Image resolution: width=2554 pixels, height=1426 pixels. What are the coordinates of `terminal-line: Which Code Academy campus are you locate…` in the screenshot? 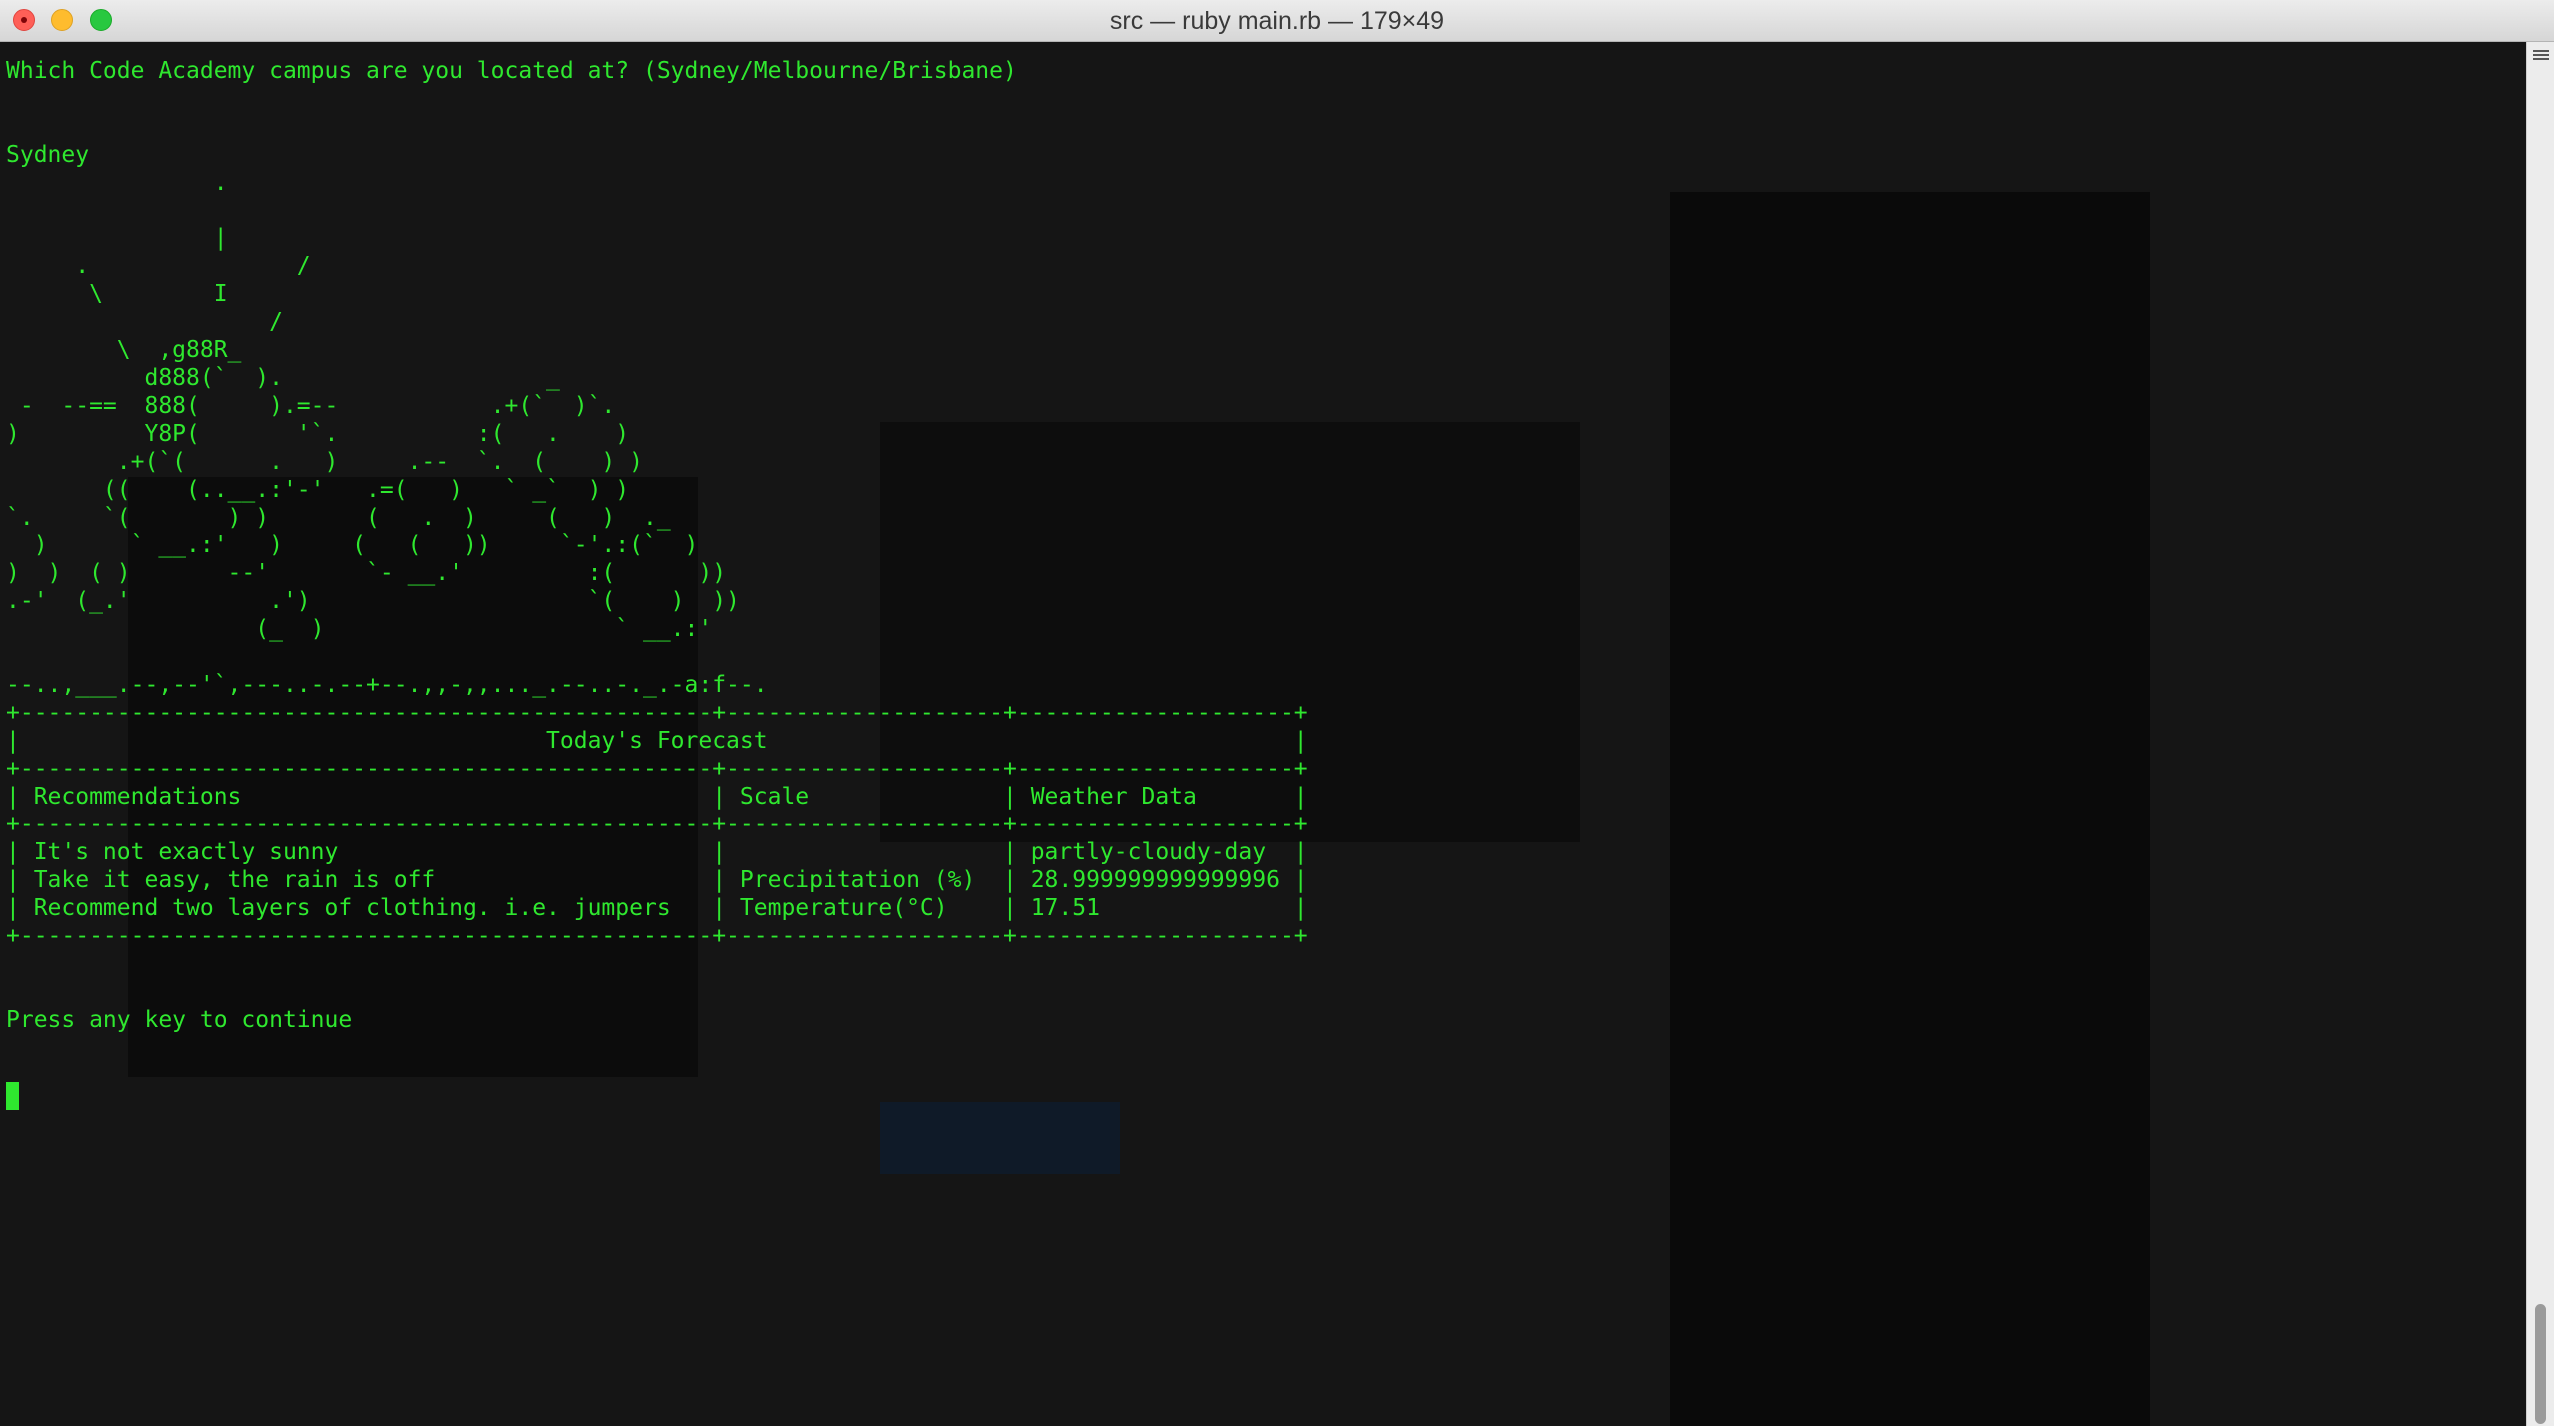 It's located at (511, 71).